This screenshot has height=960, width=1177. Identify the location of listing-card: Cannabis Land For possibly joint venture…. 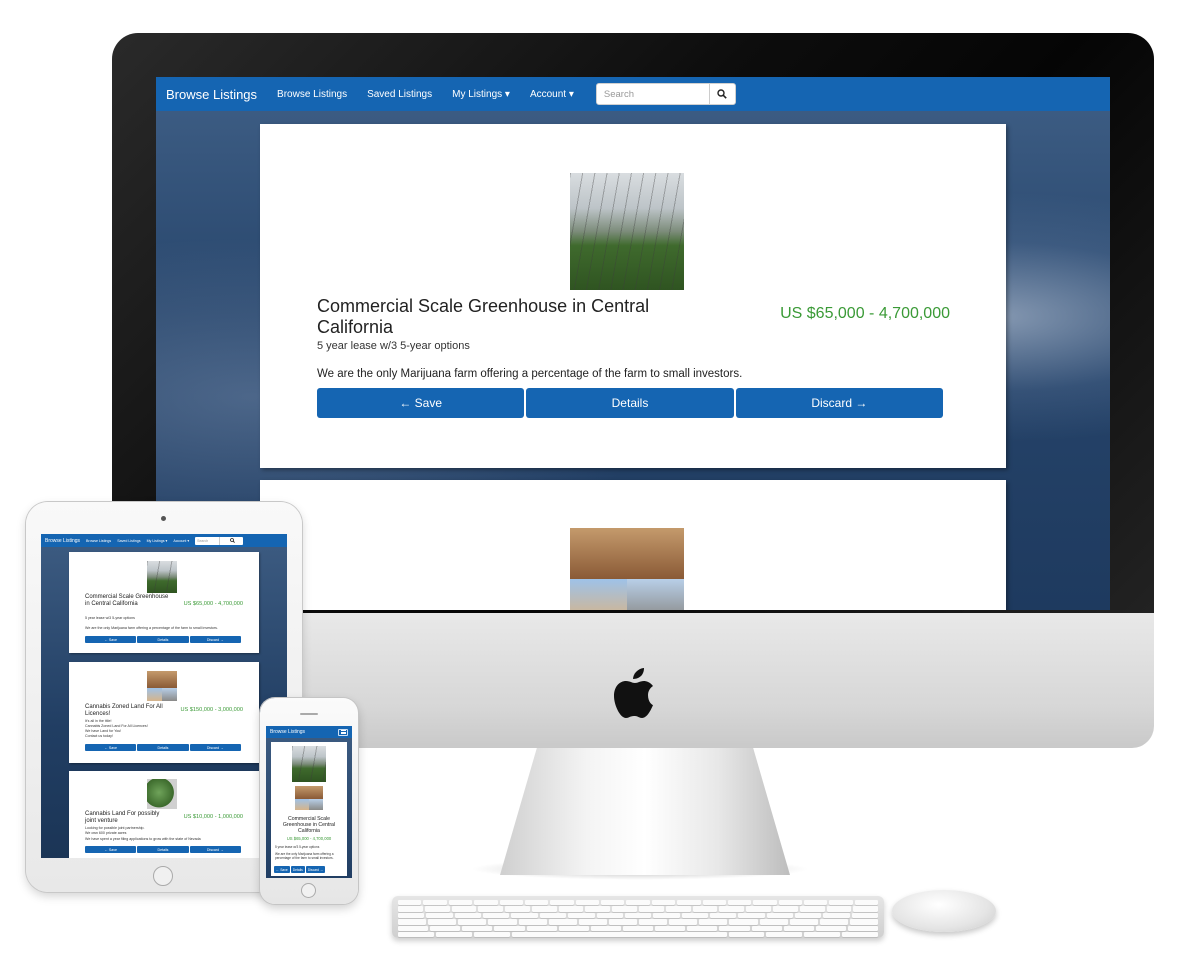
(164, 814).